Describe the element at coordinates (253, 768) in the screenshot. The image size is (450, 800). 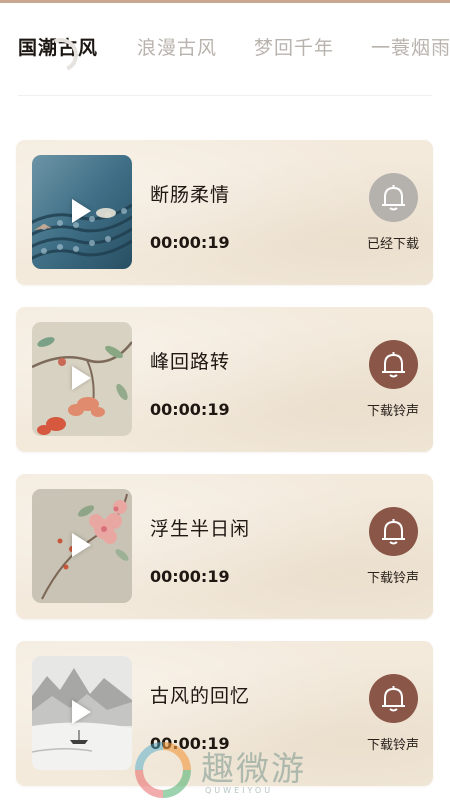
I see `watermark-text: 趣微游` at that location.